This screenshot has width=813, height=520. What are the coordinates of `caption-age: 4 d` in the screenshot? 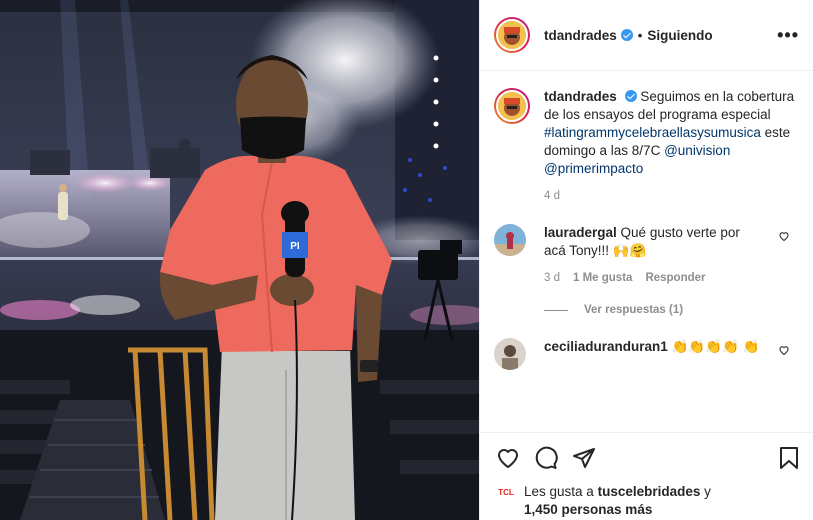 It's located at (672, 196).